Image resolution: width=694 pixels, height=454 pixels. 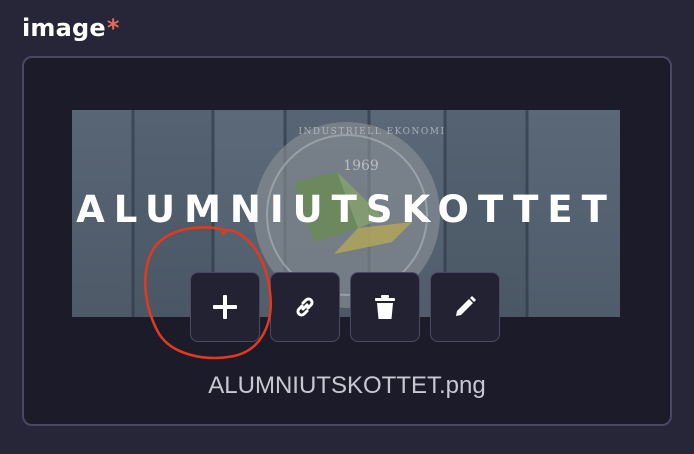 I want to click on link-button, so click(x=305, y=307).